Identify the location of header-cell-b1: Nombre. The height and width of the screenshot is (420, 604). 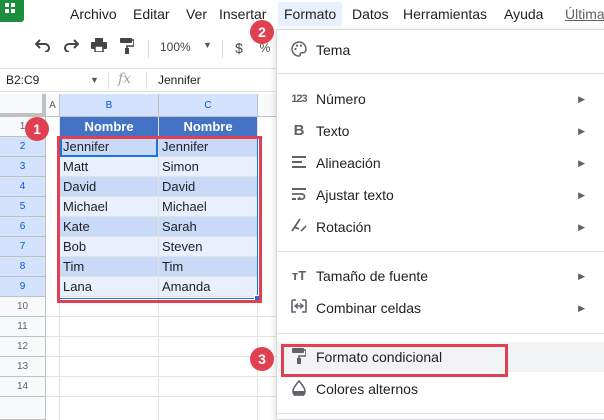
(109, 127).